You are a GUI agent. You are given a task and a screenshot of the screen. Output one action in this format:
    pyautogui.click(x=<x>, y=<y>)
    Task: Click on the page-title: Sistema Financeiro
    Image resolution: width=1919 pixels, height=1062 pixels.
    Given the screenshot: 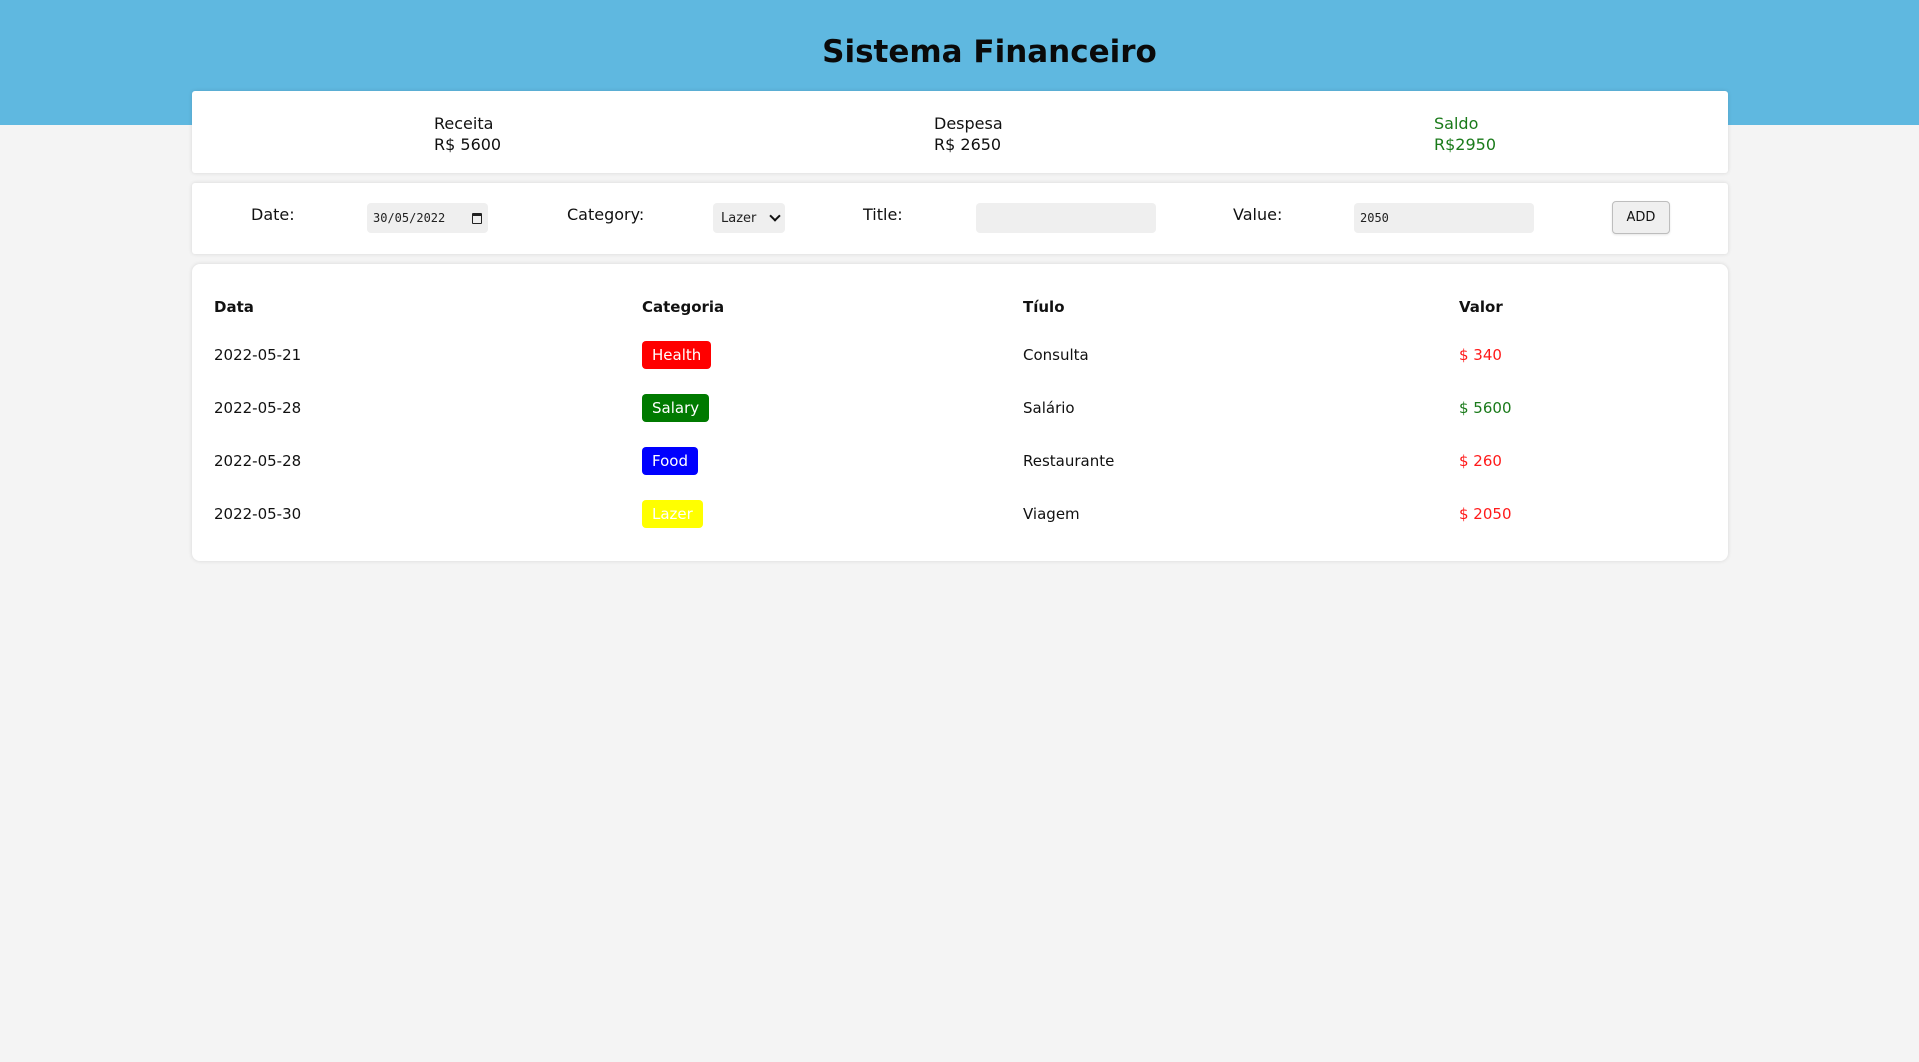 What is the action you would take?
    pyautogui.click(x=989, y=52)
    